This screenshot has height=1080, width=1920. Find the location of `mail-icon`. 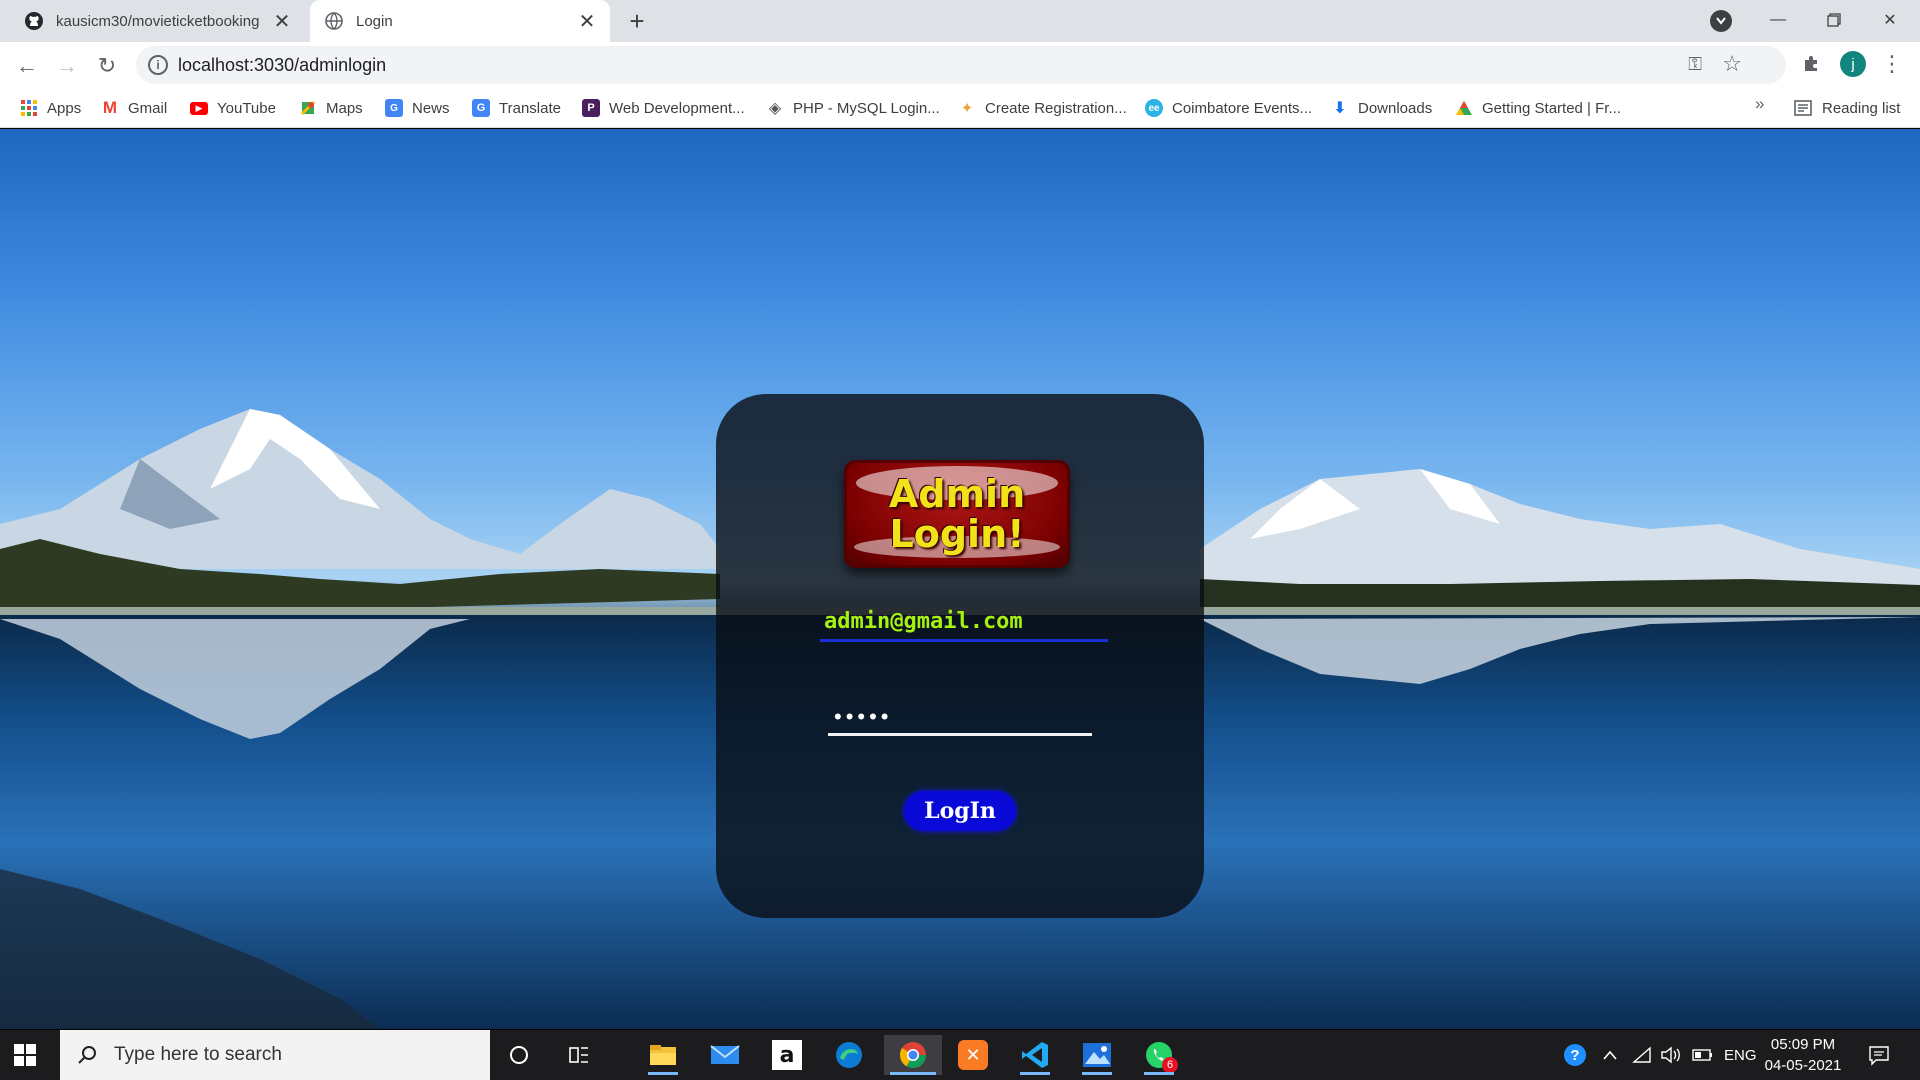

mail-icon is located at coordinates (725, 1055).